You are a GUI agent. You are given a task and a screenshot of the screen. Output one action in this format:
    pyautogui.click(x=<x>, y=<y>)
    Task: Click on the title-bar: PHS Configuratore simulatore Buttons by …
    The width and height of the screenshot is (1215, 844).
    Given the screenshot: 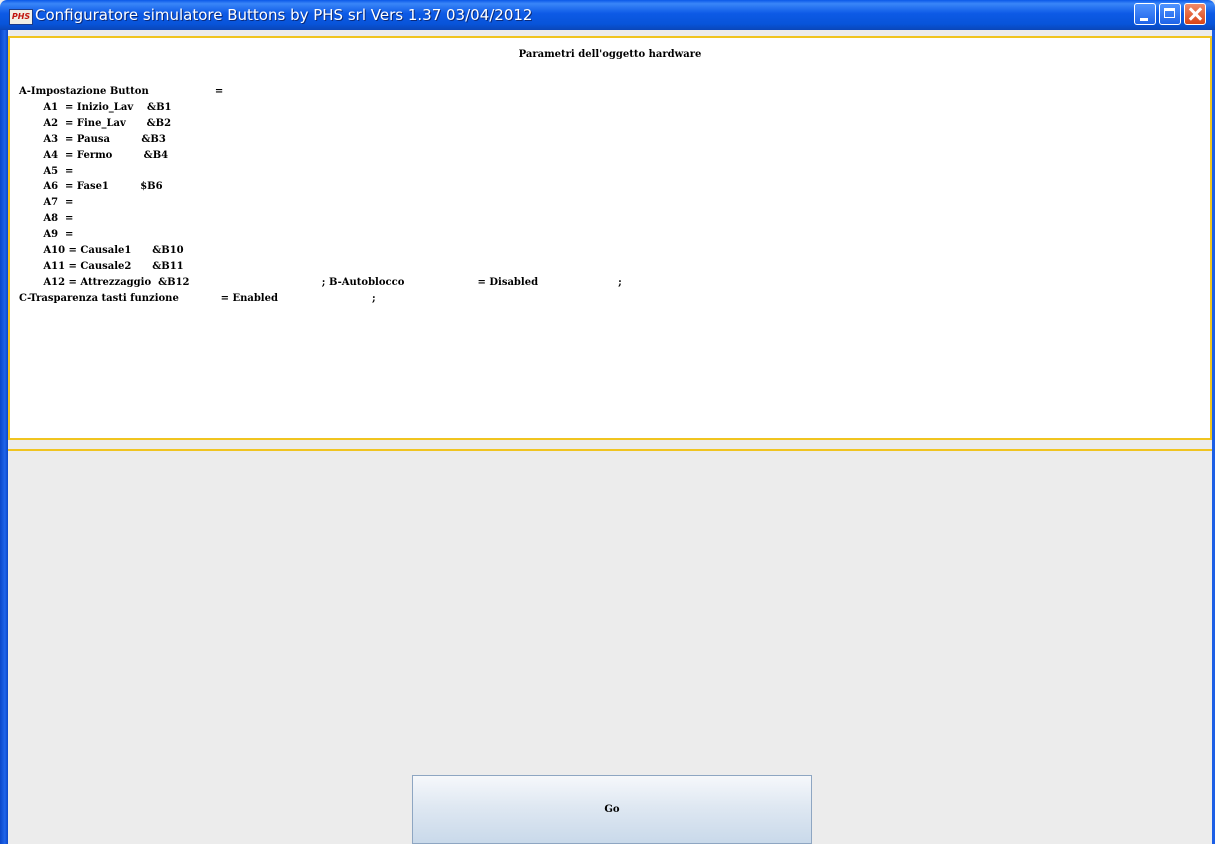 What is the action you would take?
    pyautogui.click(x=607, y=15)
    